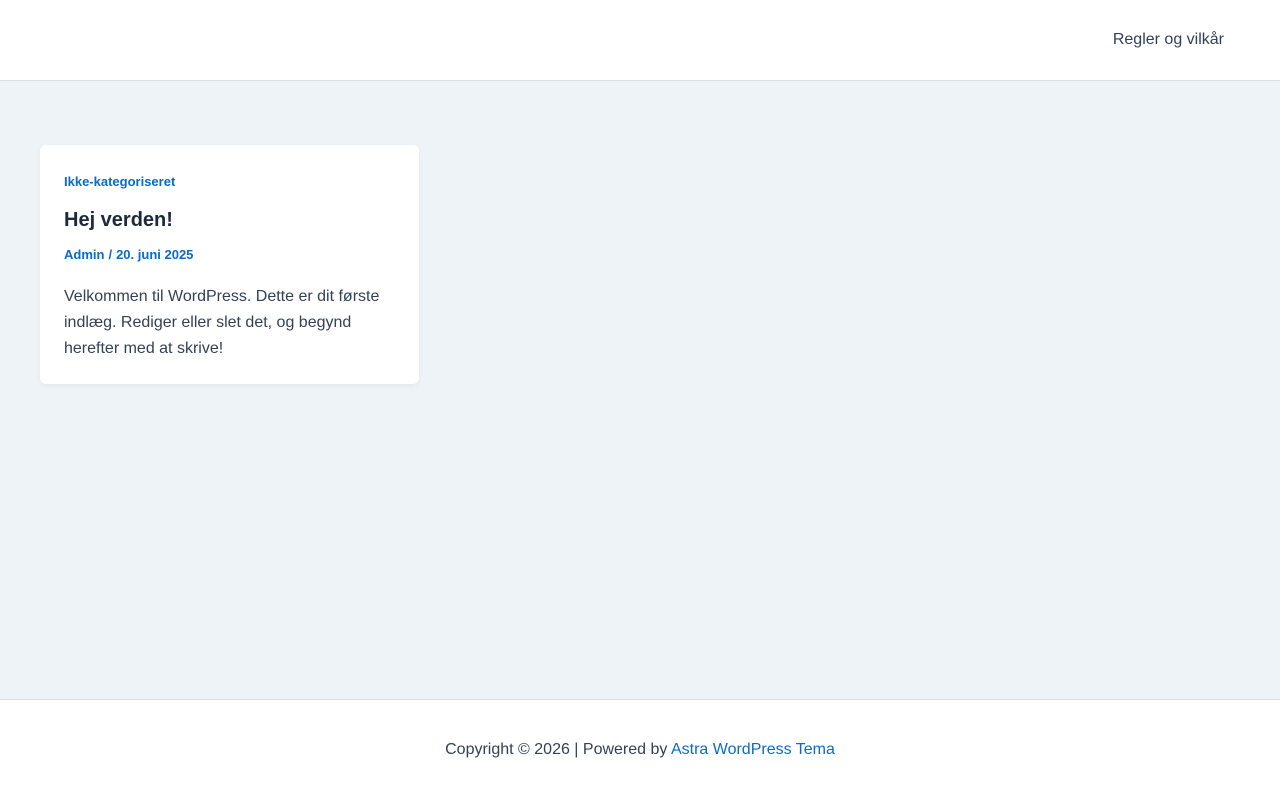 Image resolution: width=1280 pixels, height=800 pixels. I want to click on site-header: Regler og vilkår, so click(640, 40).